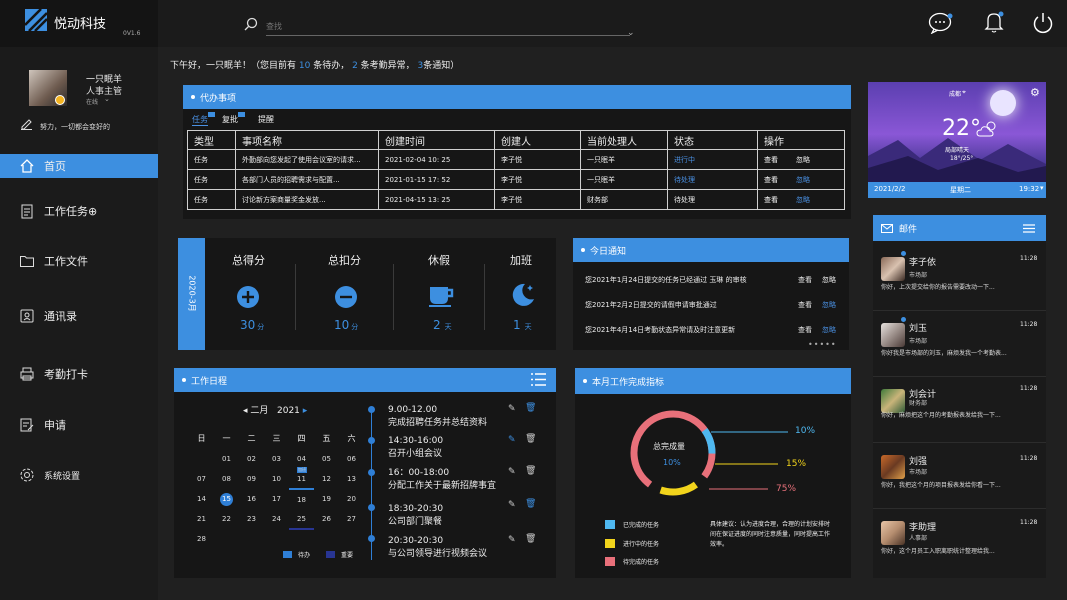 The height and width of the screenshot is (600, 1067). What do you see at coordinates (276, 459) in the screenshot?
I see `calendar-day: 03` at bounding box center [276, 459].